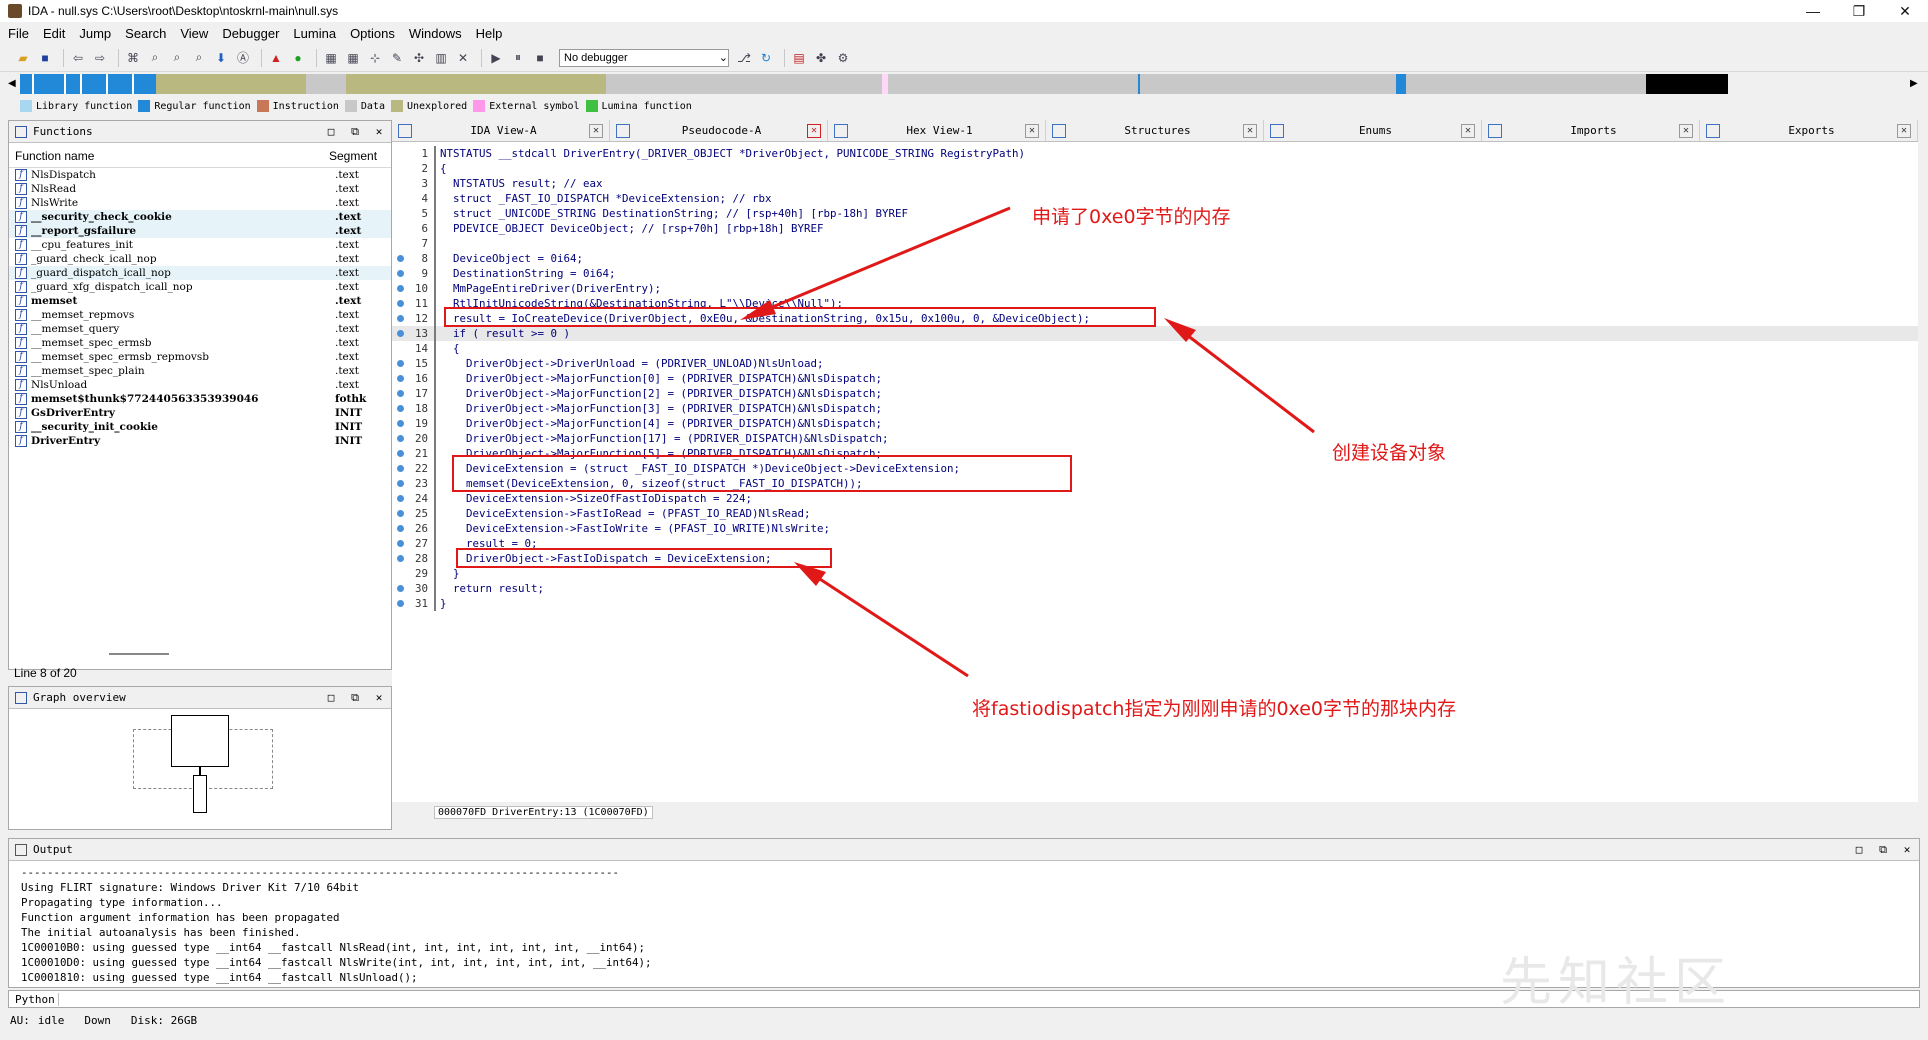  Describe the element at coordinates (501, 130) in the screenshot. I see `tab-ida-view-a: IDA View-A ✕` at that location.